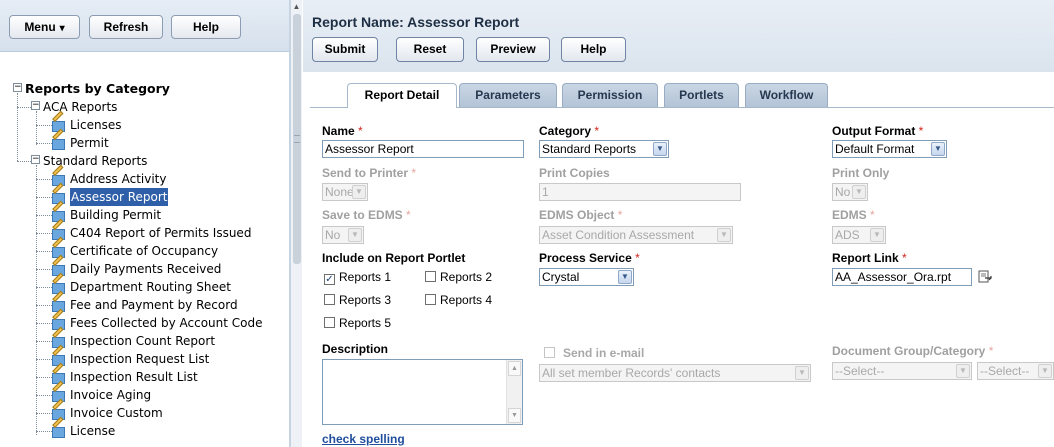 This screenshot has height=447, width=1054. Describe the element at coordinates (345, 192) in the screenshot. I see `send-to-printer-select: None ▼` at that location.